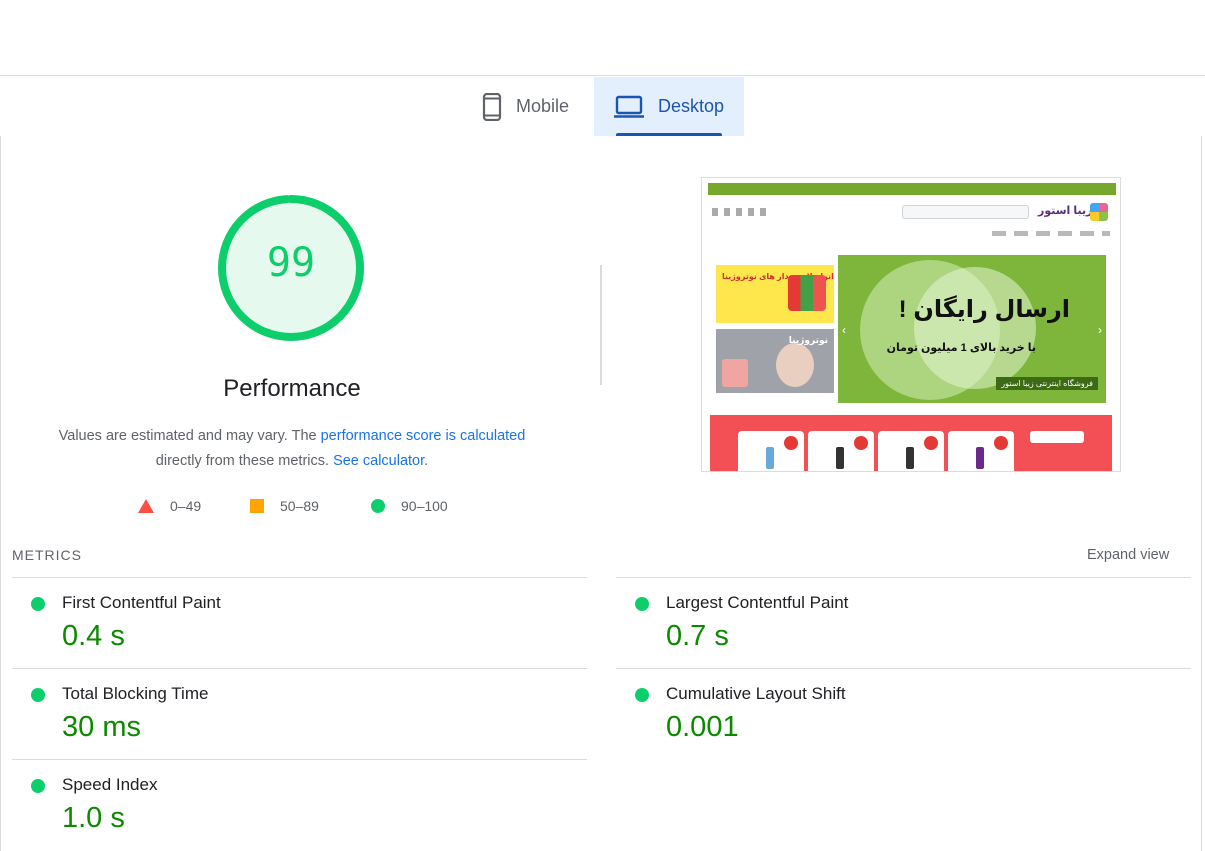  Describe the element at coordinates (1100, 330) in the screenshot. I see `chevron-right-icon: ›` at that location.